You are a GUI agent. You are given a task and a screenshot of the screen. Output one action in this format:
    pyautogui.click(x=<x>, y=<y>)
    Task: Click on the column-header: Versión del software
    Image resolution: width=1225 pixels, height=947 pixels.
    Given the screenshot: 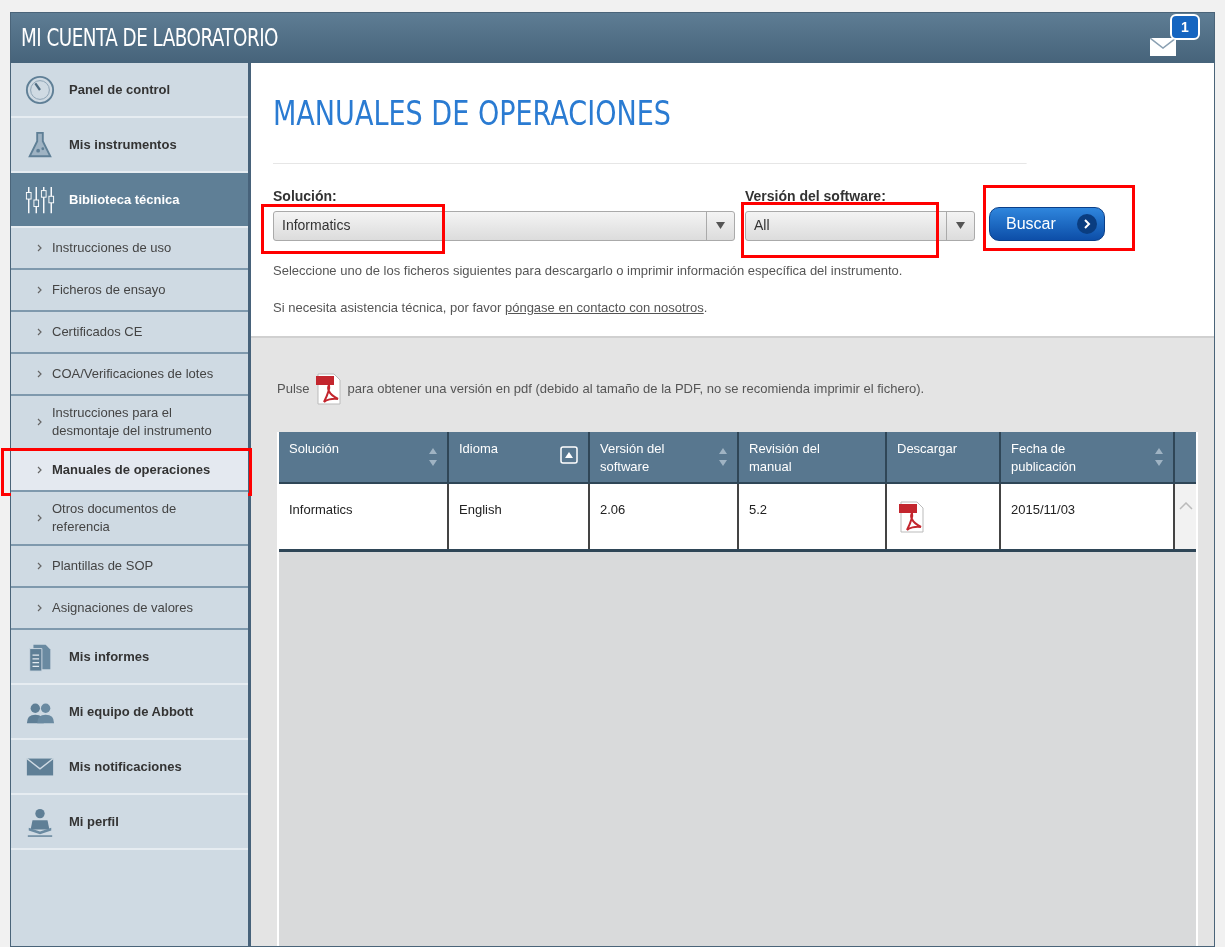 What is the action you would take?
    pyautogui.click(x=664, y=456)
    